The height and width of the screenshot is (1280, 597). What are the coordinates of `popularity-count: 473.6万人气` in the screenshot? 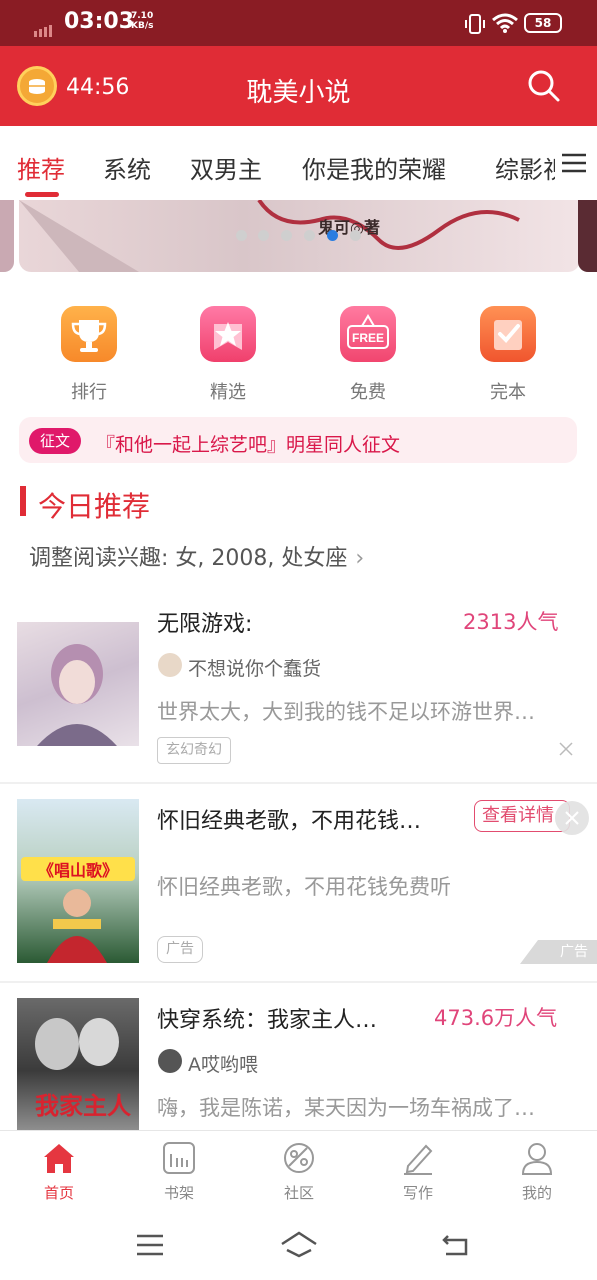 It's located at (496, 1018).